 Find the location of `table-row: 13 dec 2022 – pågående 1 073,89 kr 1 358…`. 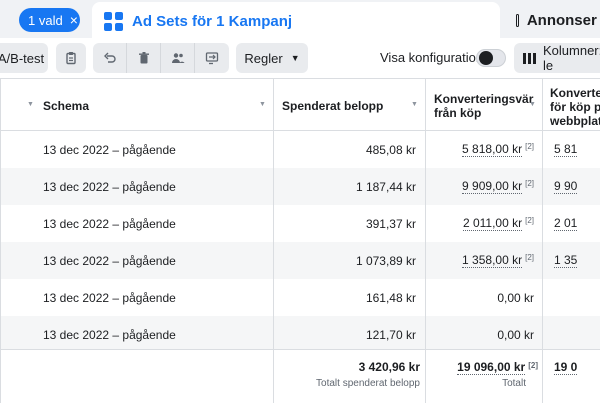

table-row: 13 dec 2022 – pågående 1 073,89 kr 1 358… is located at coordinates (300, 260).